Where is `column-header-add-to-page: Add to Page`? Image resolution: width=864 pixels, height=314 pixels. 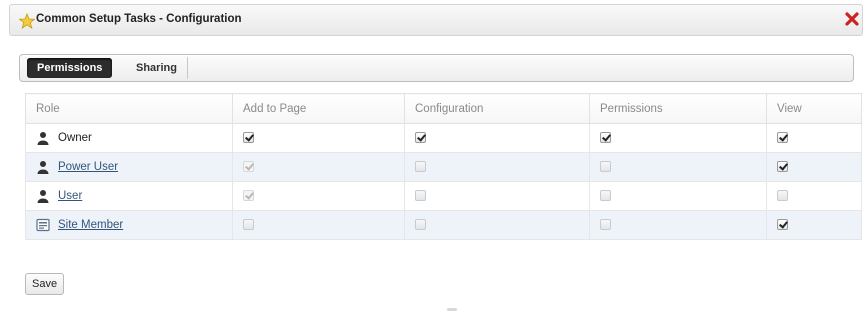 column-header-add-to-page: Add to Page is located at coordinates (318, 108).